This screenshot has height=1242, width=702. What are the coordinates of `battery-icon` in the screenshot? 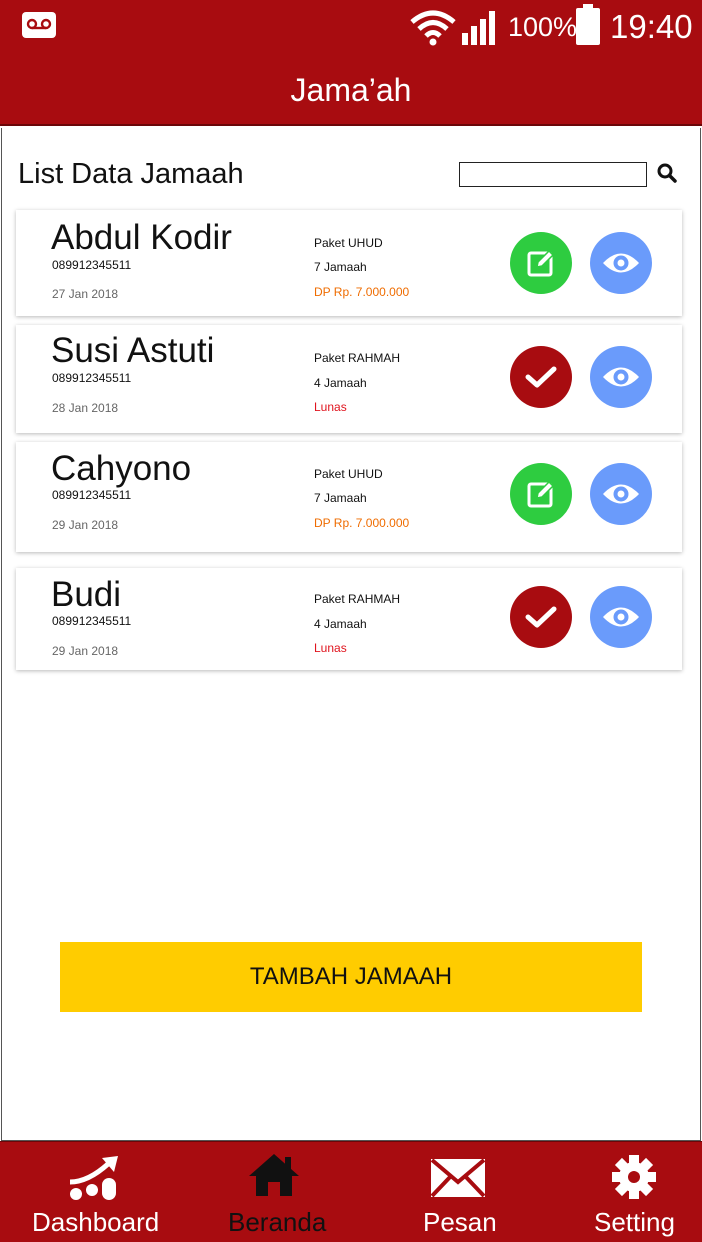 It's located at (588, 24).